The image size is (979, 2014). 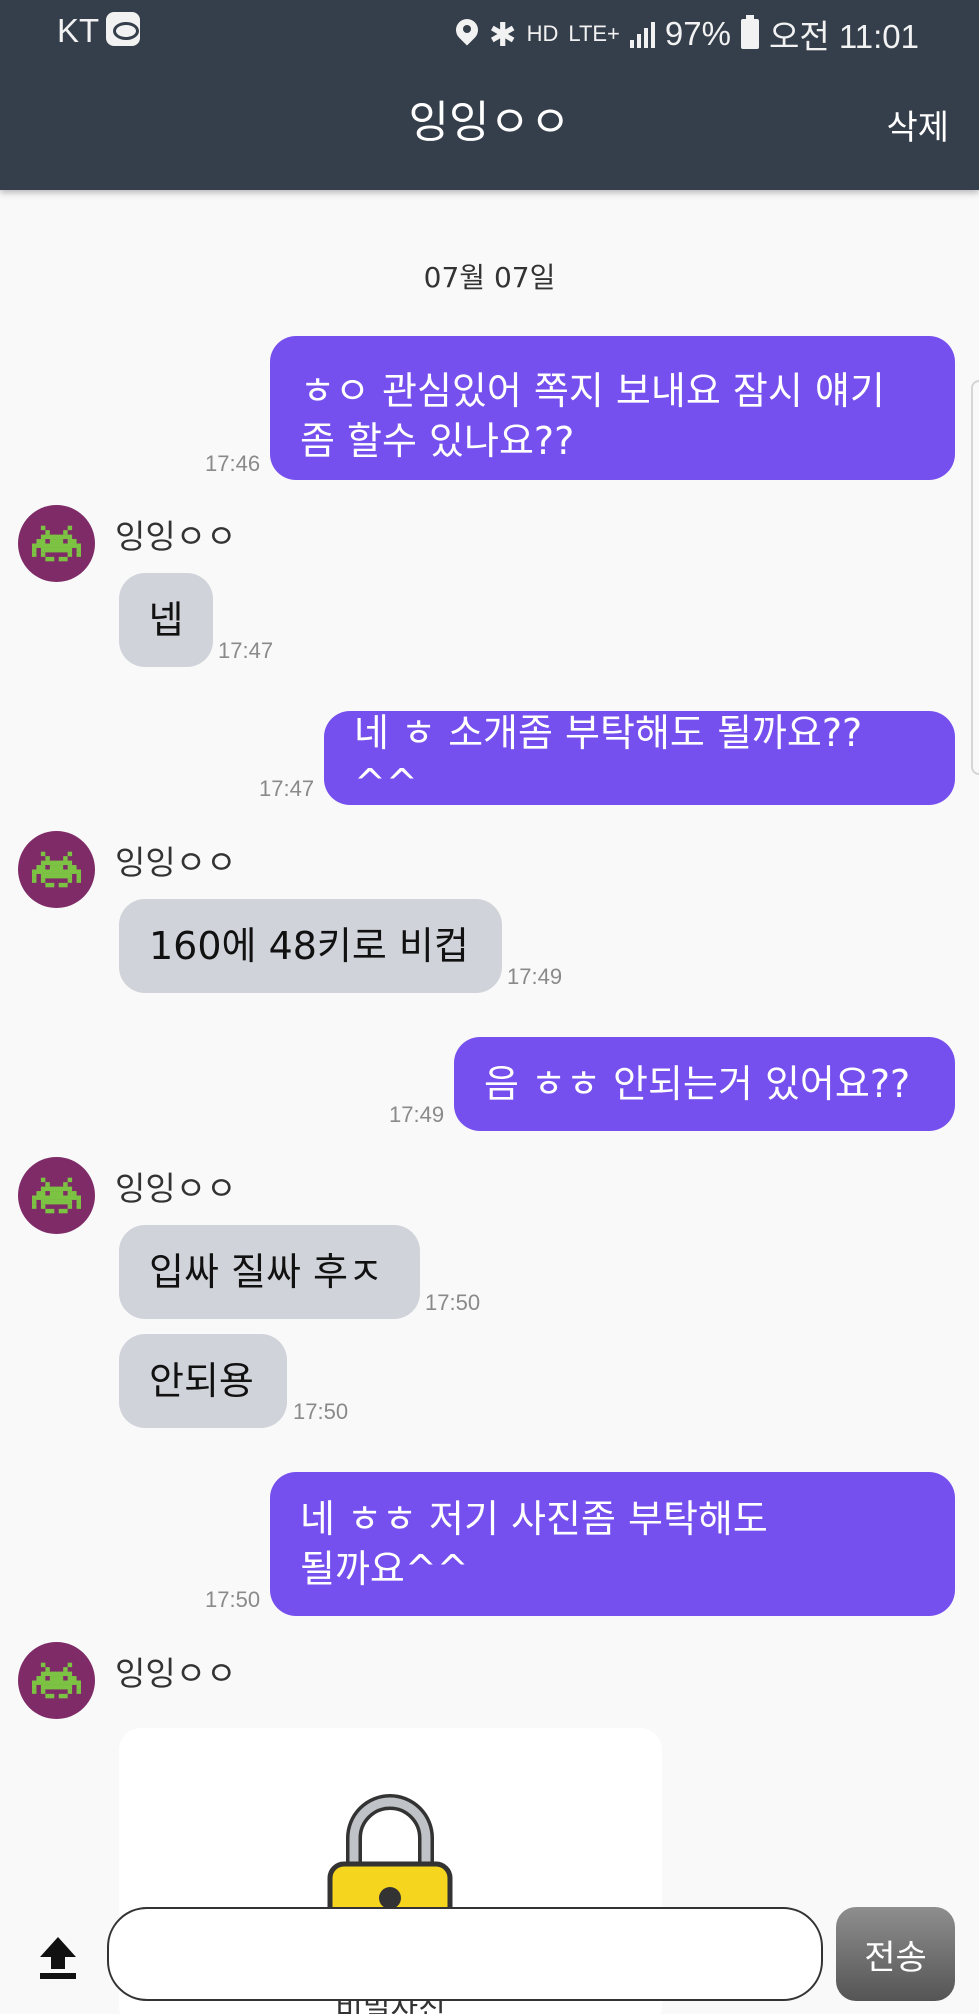 What do you see at coordinates (467, 34) in the screenshot?
I see `location-icon` at bounding box center [467, 34].